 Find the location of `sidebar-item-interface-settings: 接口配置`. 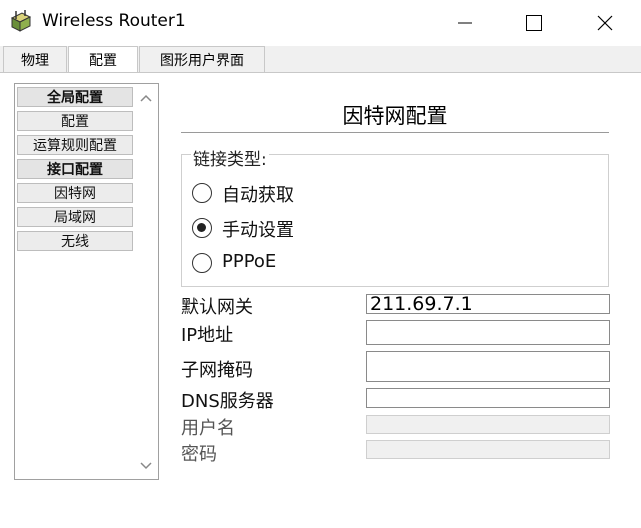

sidebar-item-interface-settings: 接口配置 is located at coordinates (75, 169).